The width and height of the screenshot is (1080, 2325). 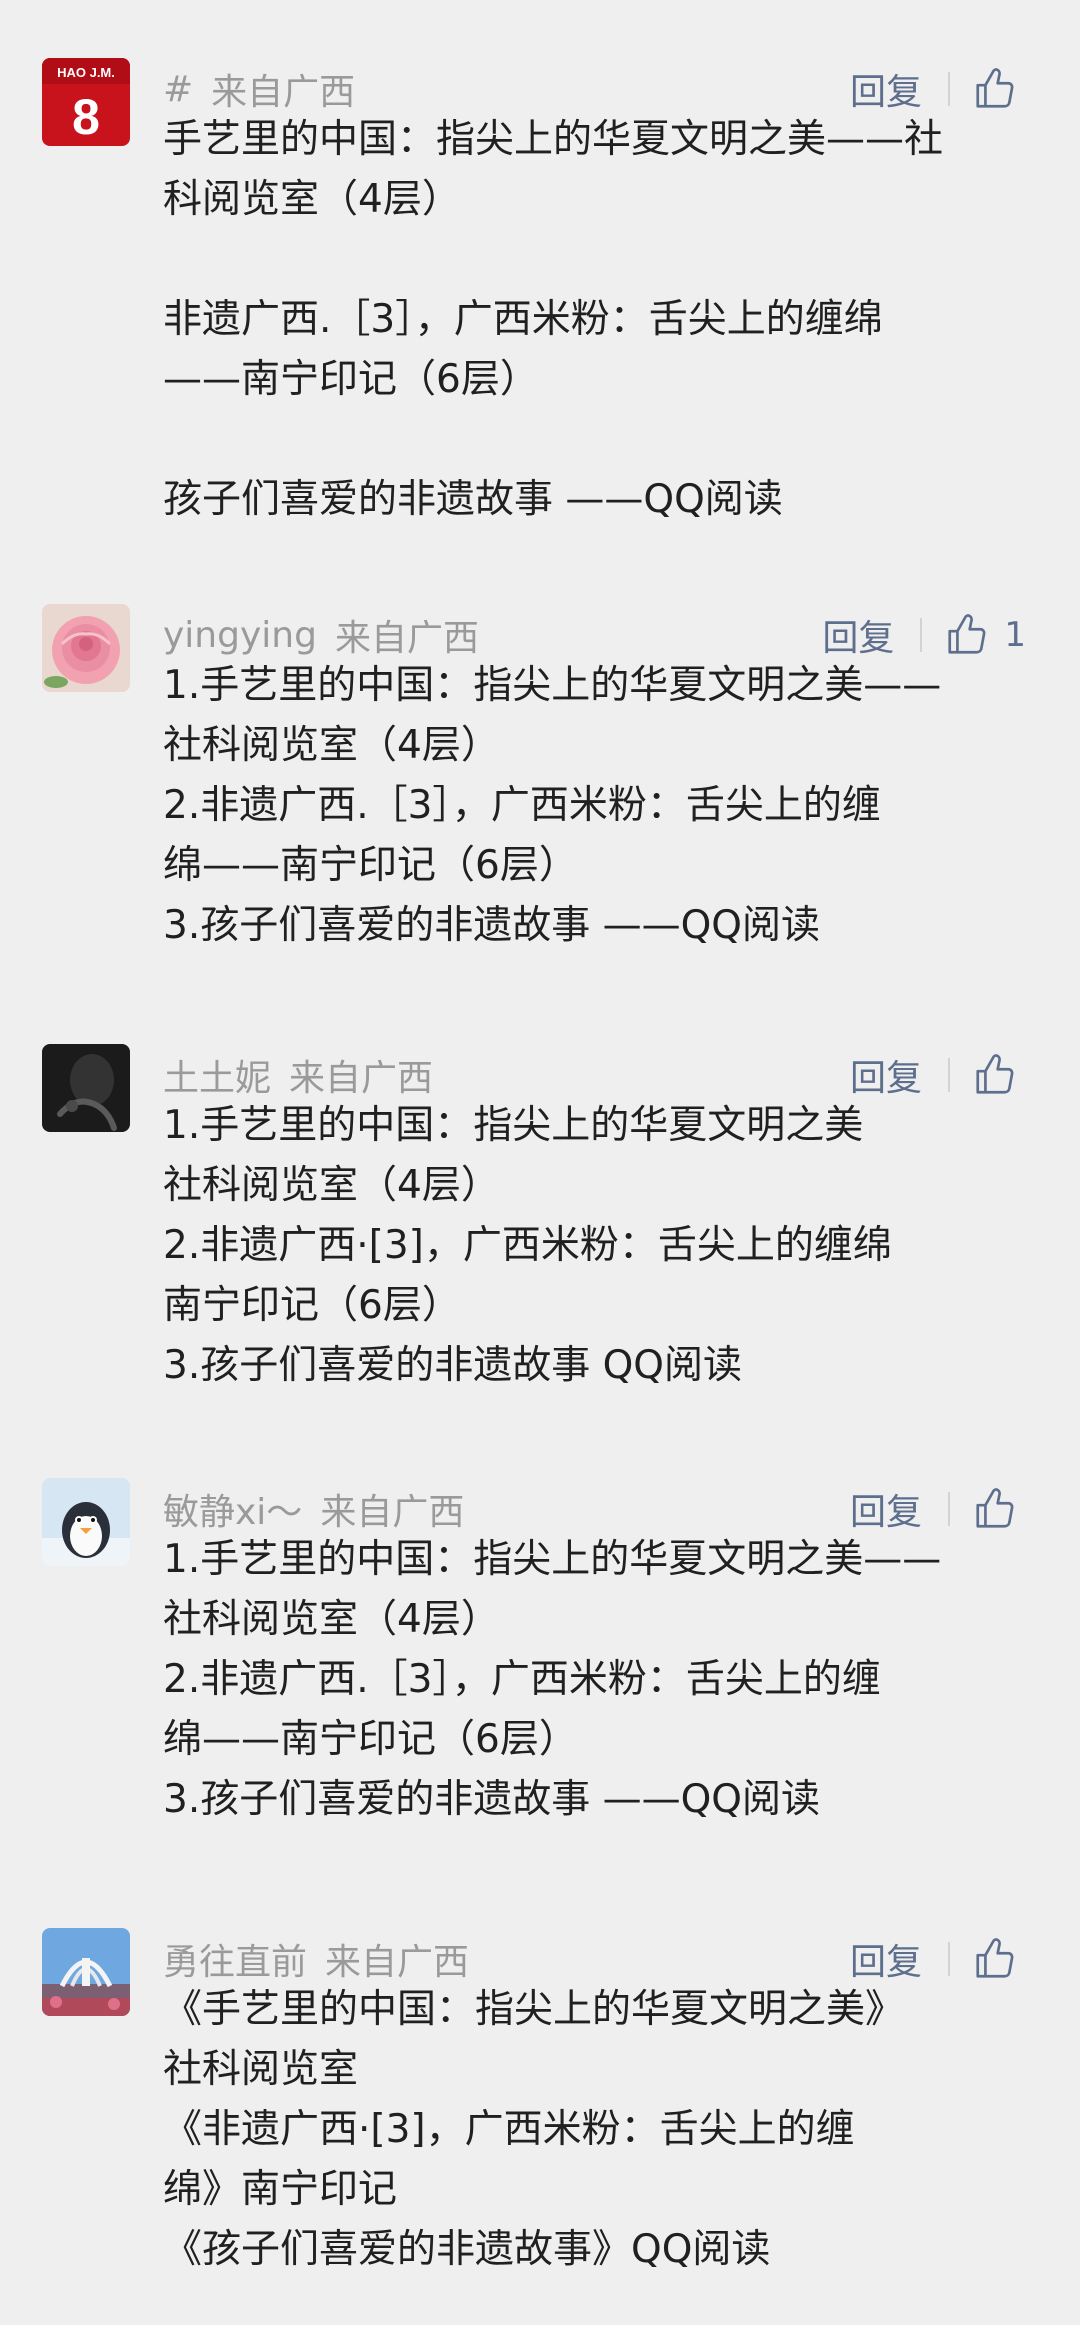 I want to click on comment-line: 《非遗广西·[3]，广西米粉：舌尖上的缠, so click(x=509, y=2129).